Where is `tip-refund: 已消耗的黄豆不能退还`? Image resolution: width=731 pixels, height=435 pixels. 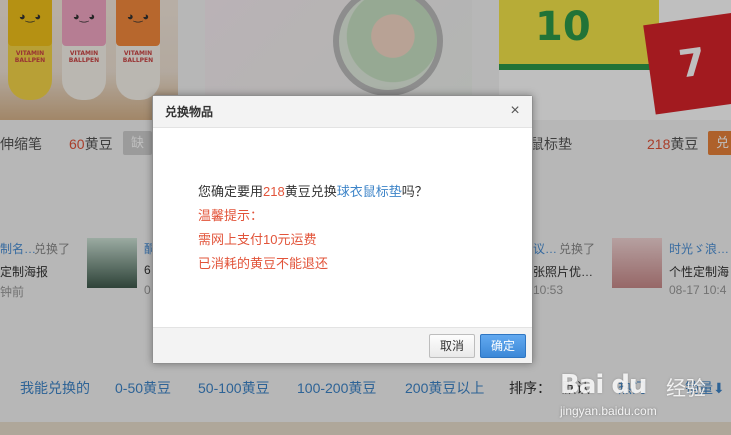
tip-refund: 已消耗的黄豆不能退还 is located at coordinates (263, 263).